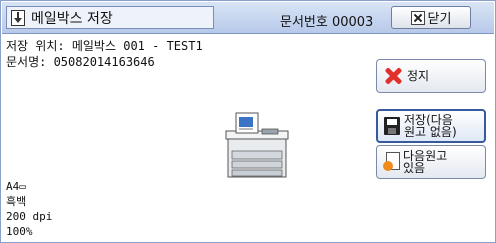  Describe the element at coordinates (393, 76) in the screenshot. I see `red-x-icon` at that location.